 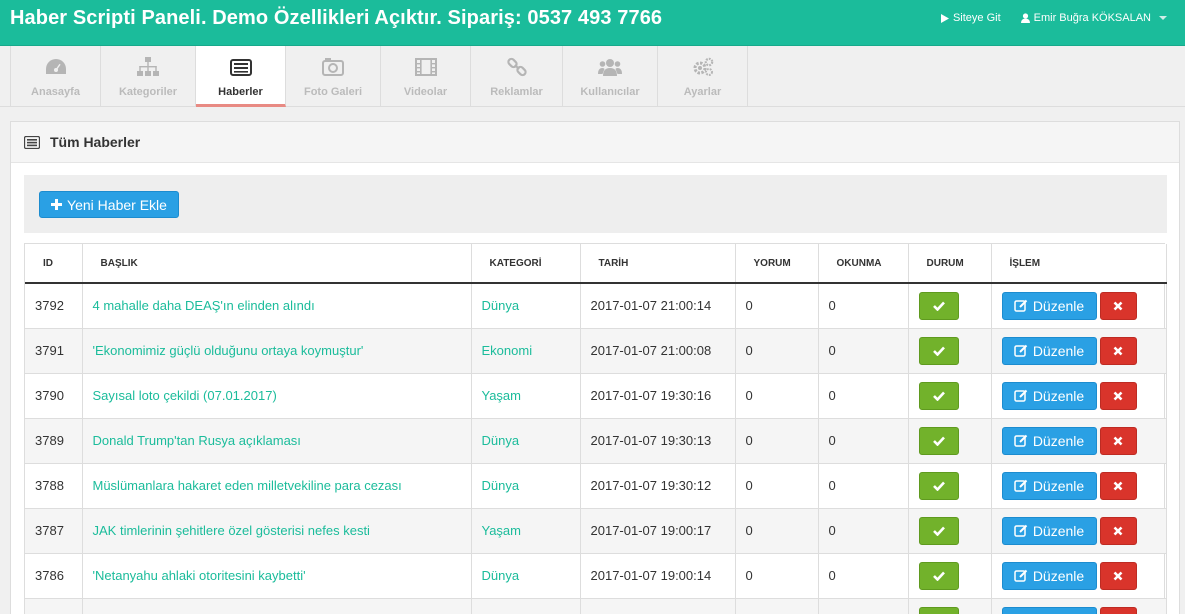 What do you see at coordinates (658, 395) in the screenshot?
I see `news-date: 2017-01-07 19:30:16` at bounding box center [658, 395].